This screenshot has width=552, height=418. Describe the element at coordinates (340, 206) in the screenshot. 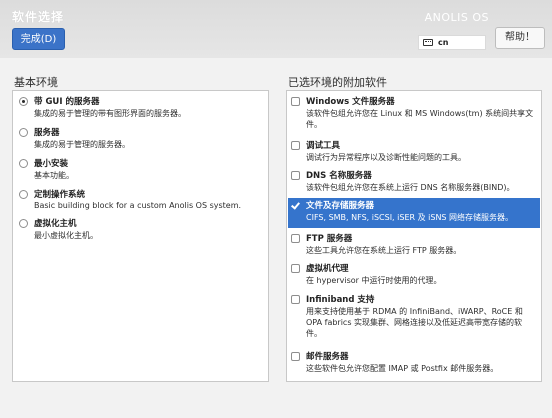

I see `addon-title: 文件及存储服务器` at that location.